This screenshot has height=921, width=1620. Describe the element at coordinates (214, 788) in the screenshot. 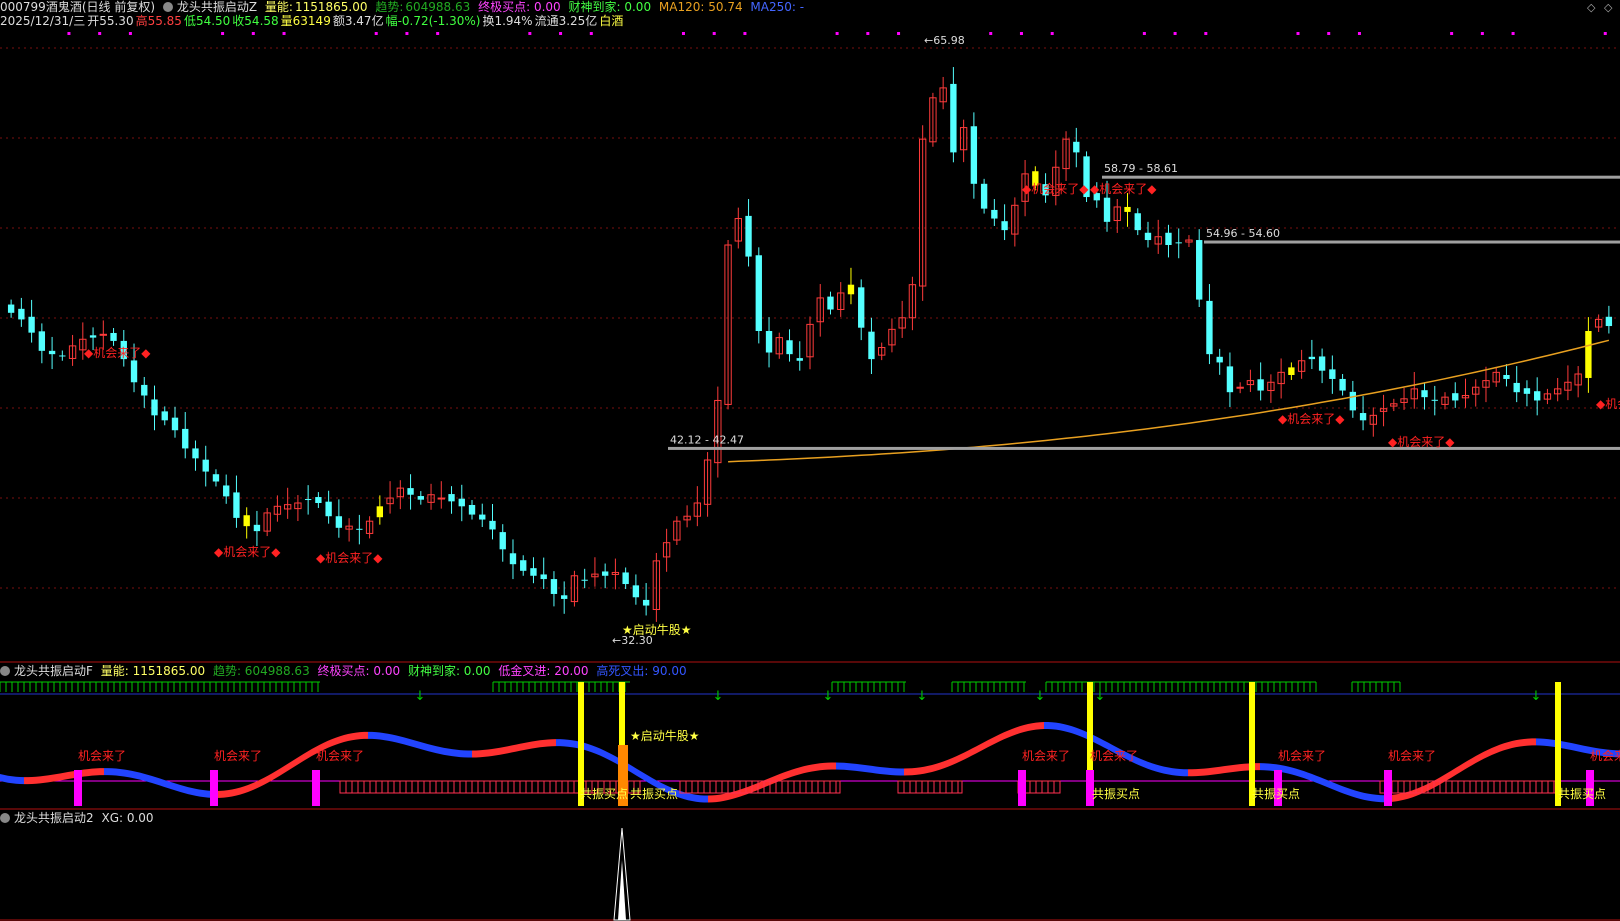

I see `magenta-signal-bar` at that location.